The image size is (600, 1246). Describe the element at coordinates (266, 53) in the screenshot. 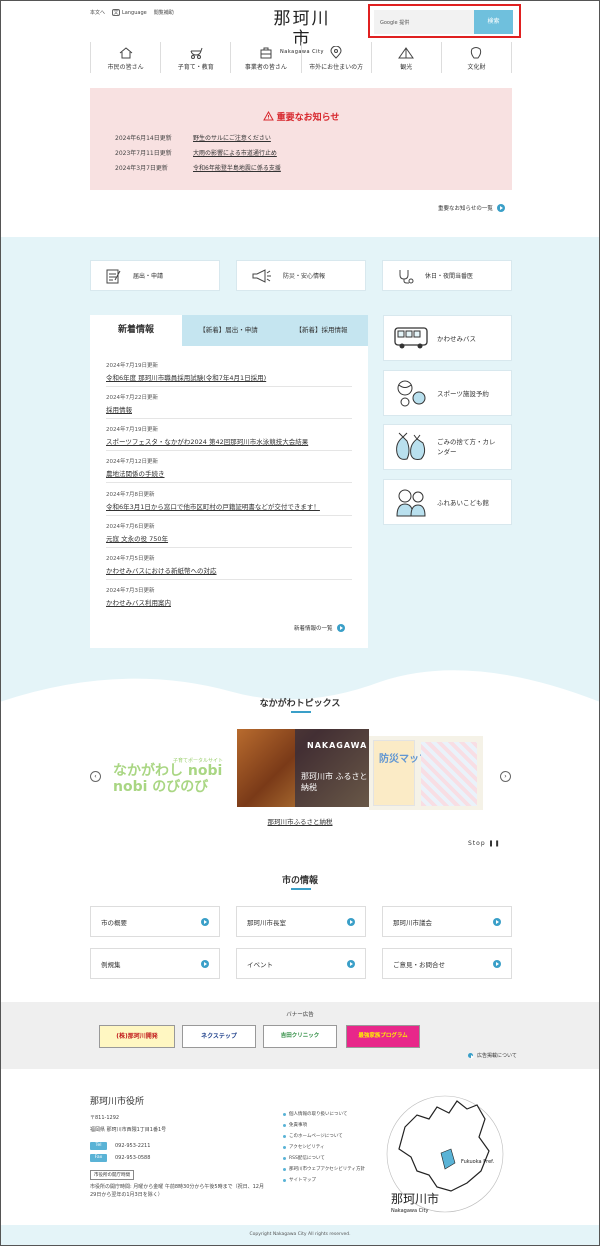

I see `office-icon` at that location.